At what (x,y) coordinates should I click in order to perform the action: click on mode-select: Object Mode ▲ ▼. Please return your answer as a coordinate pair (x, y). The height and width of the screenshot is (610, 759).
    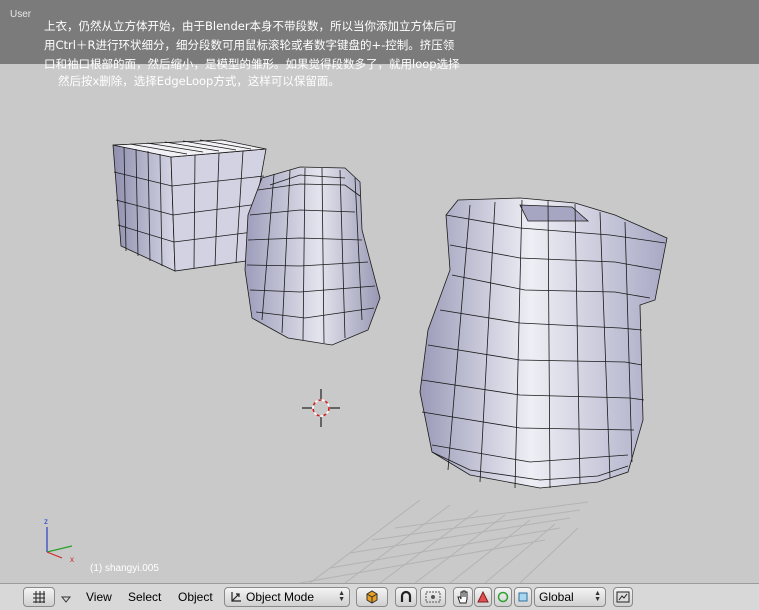
    Looking at the image, I should click on (287, 597).